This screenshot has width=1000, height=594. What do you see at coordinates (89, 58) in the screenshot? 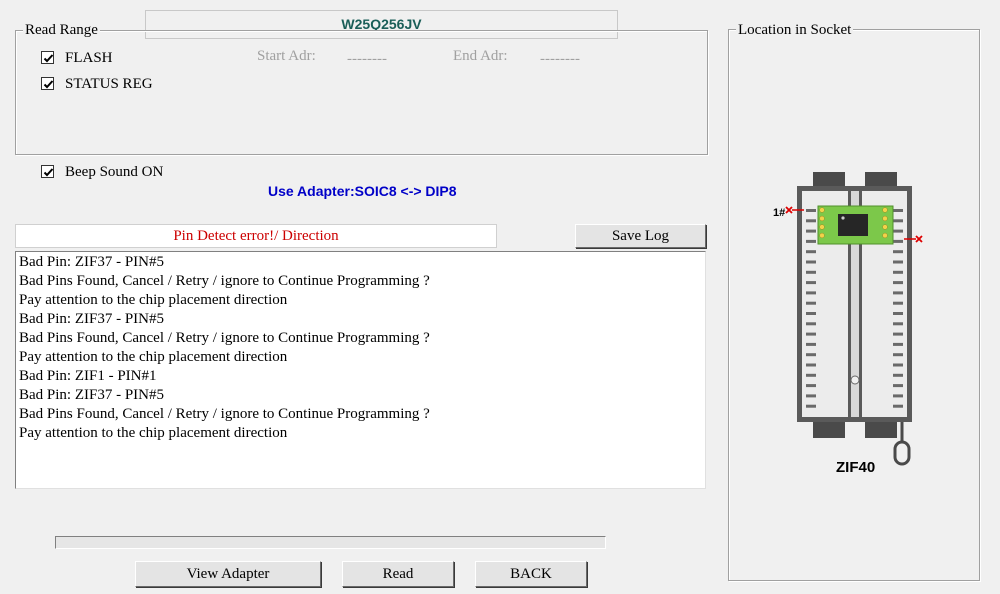
I see `flash-label: FLASH` at bounding box center [89, 58].